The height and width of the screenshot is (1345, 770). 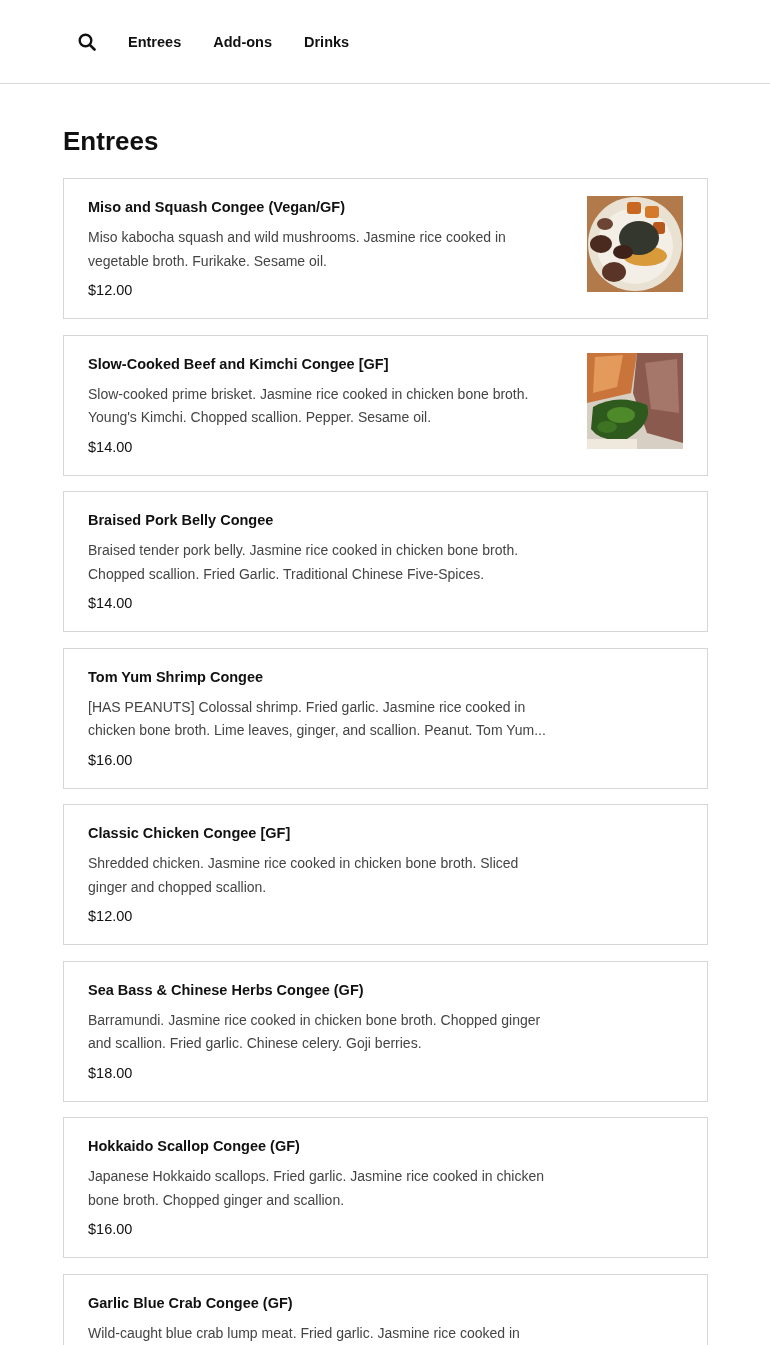 What do you see at coordinates (304, 1333) in the screenshot?
I see `item-description: Wild-caught blue crab lump meat. Fried garlic. Jasmine rice cooked in` at bounding box center [304, 1333].